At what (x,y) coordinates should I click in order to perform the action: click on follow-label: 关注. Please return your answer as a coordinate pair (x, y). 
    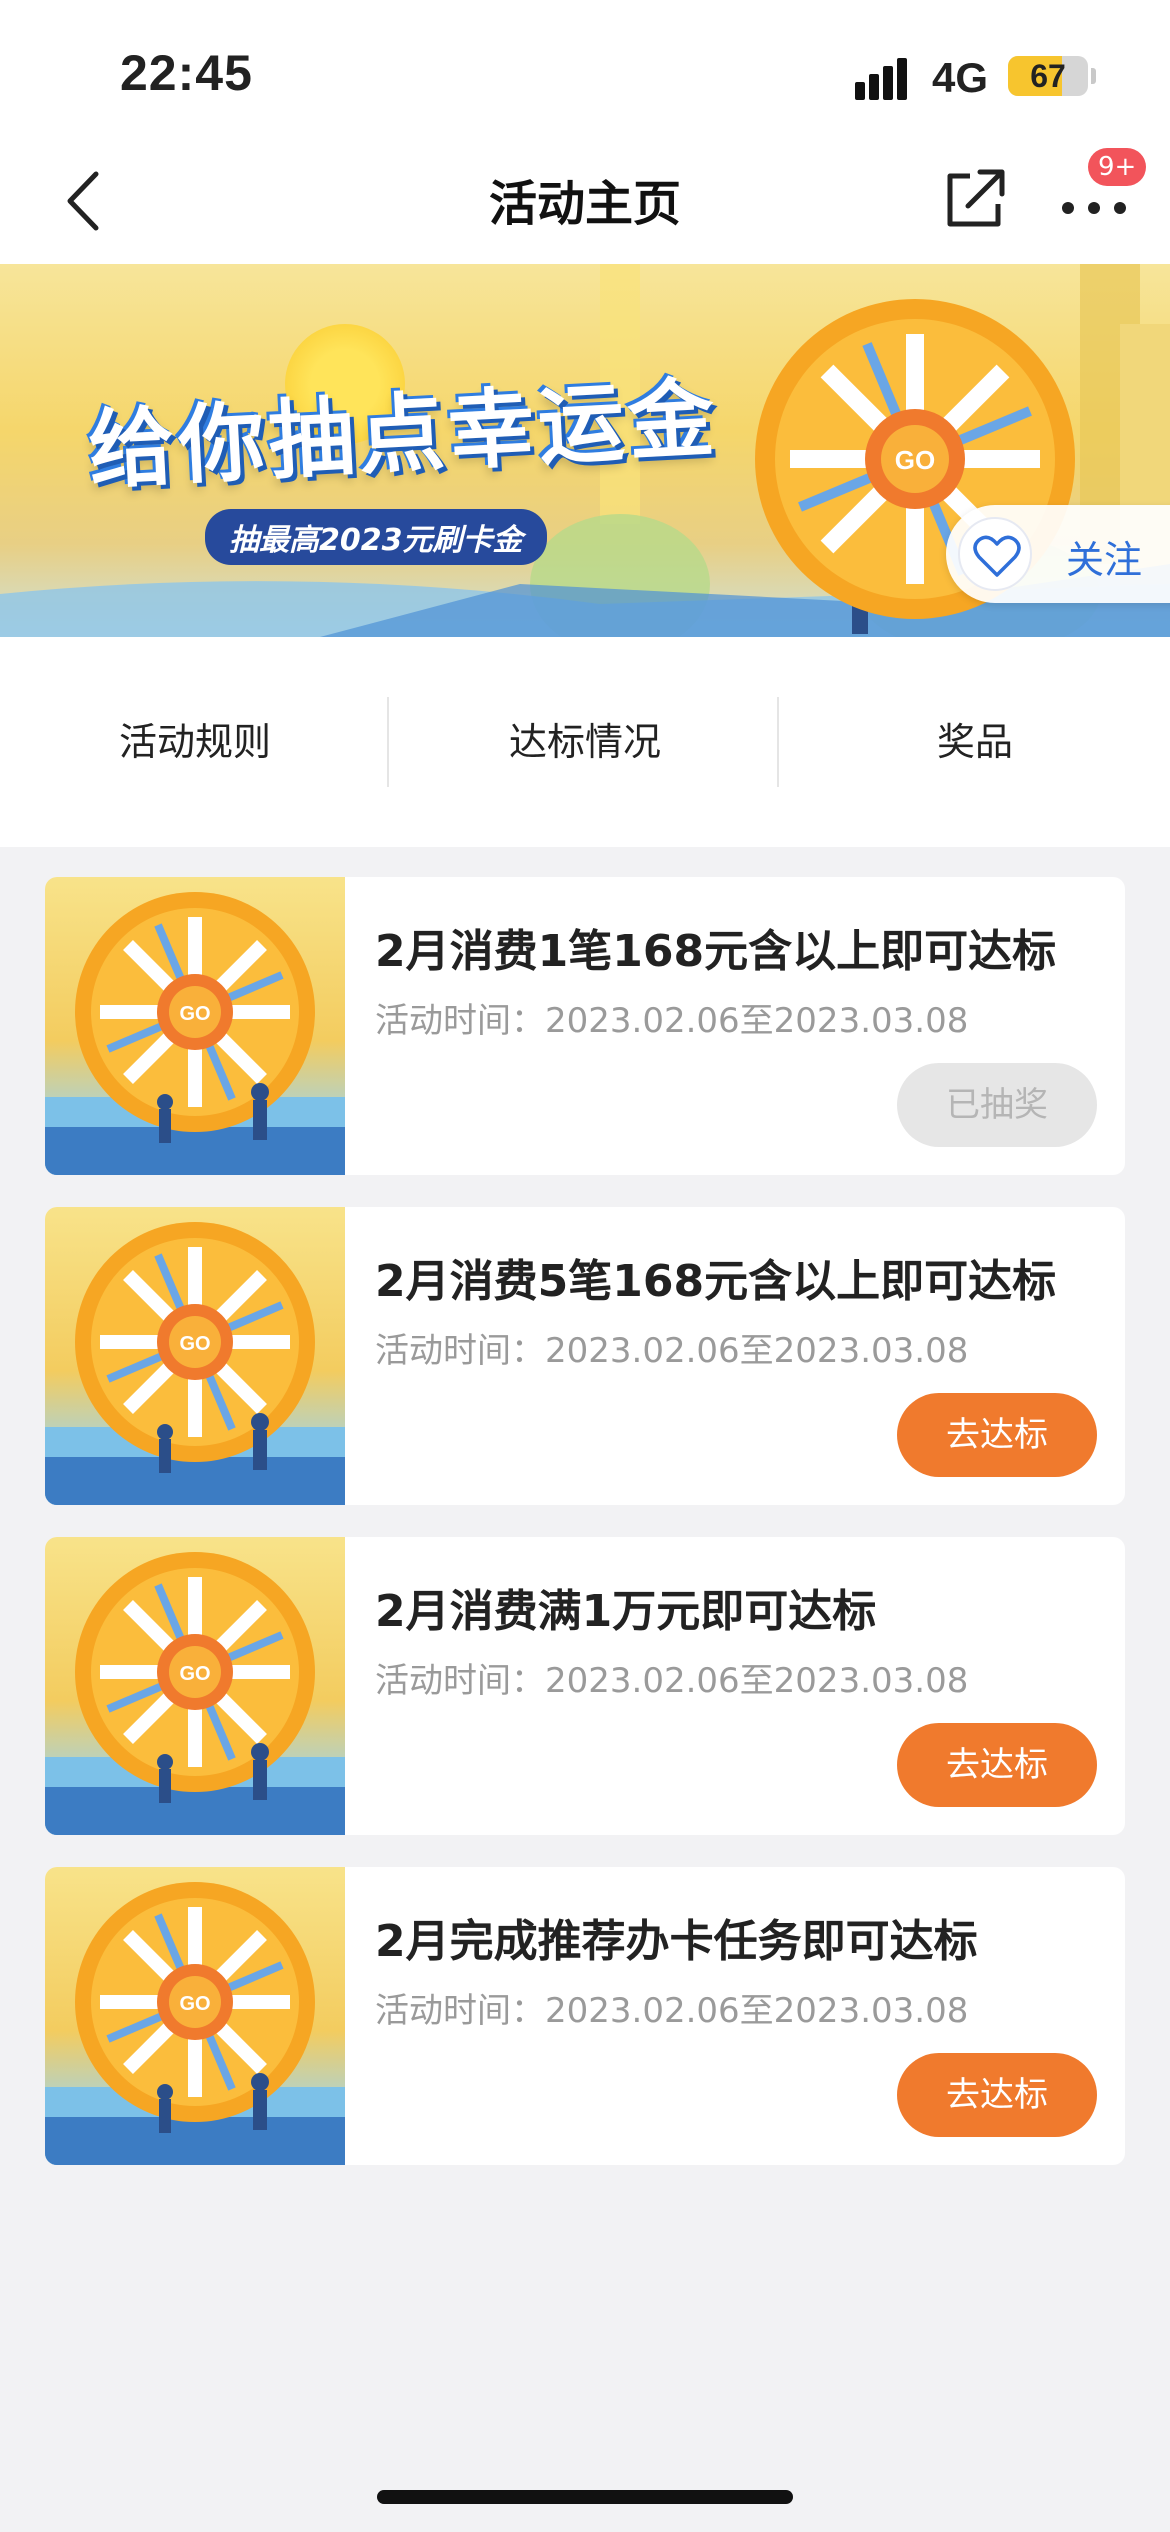
    Looking at the image, I should click on (1104, 560).